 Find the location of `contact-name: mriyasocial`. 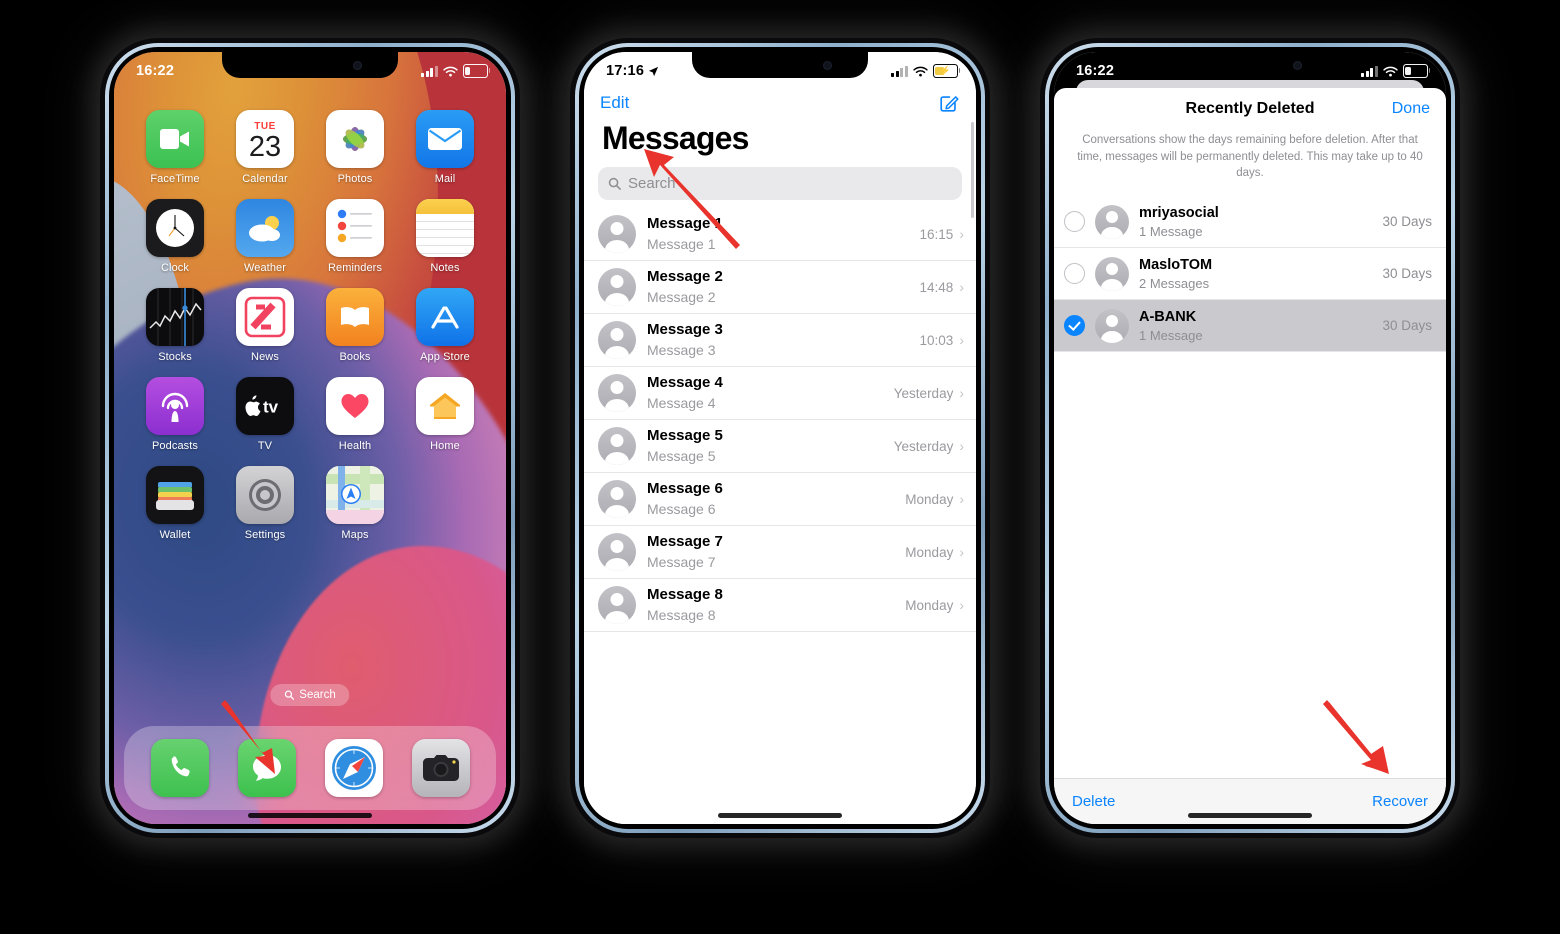

contact-name: mriyasocial is located at coordinates (1179, 213).